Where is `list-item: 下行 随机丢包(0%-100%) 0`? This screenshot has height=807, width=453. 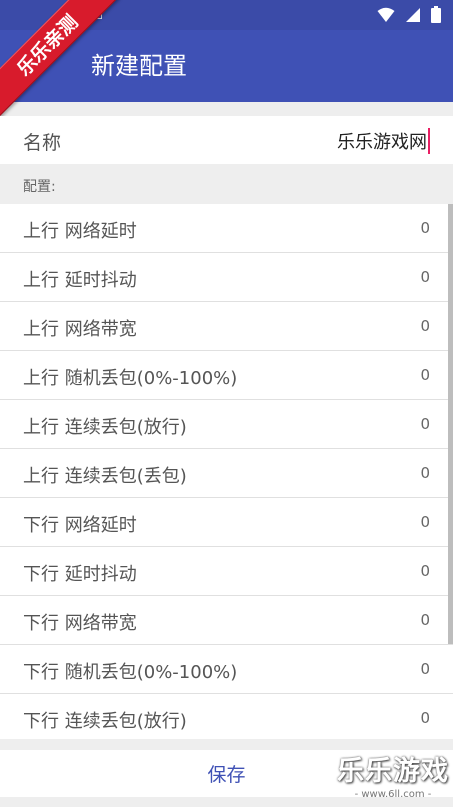 list-item: 下行 随机丢包(0%-100%) 0 is located at coordinates (226, 669).